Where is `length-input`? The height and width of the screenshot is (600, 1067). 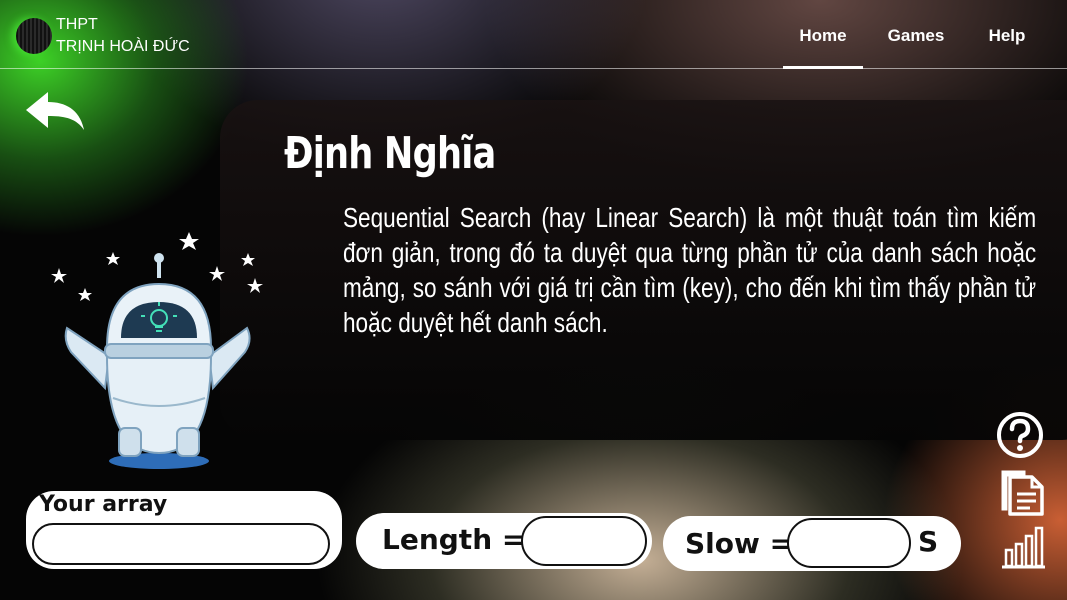 length-input is located at coordinates (584, 541).